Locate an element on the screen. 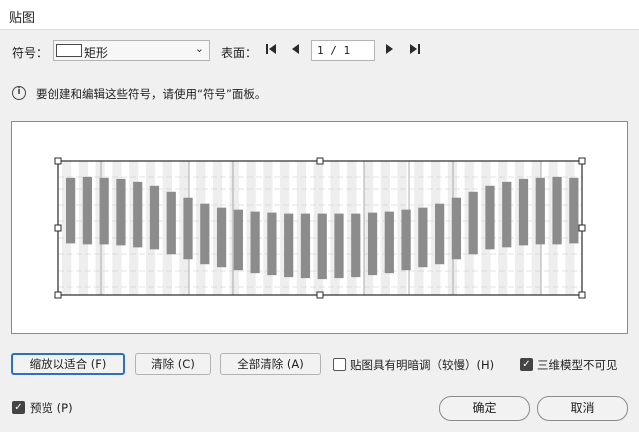 Image resolution: width=639 pixels, height=432 pixels. cancel-button: 取消 is located at coordinates (582, 408).